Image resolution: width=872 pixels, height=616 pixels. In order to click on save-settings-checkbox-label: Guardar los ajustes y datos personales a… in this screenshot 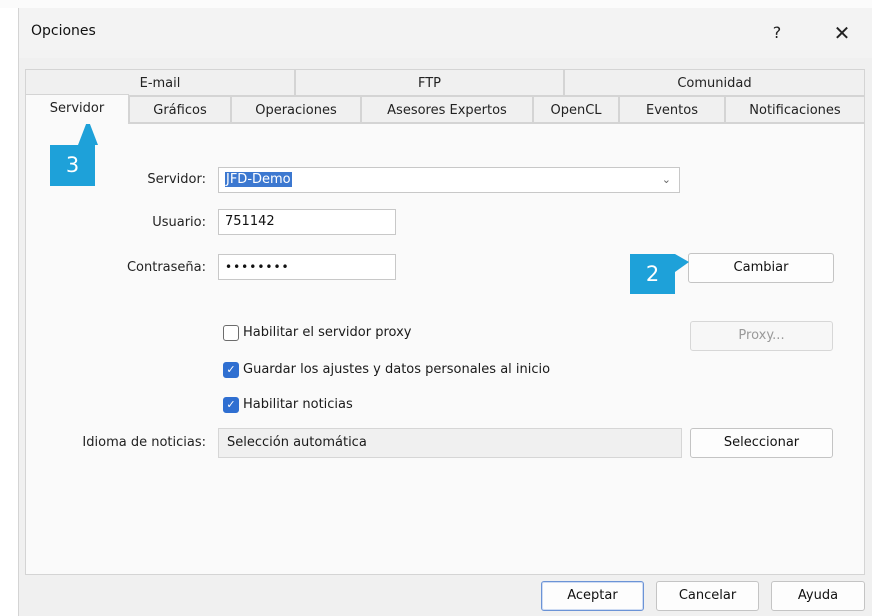, I will do `click(397, 369)`.